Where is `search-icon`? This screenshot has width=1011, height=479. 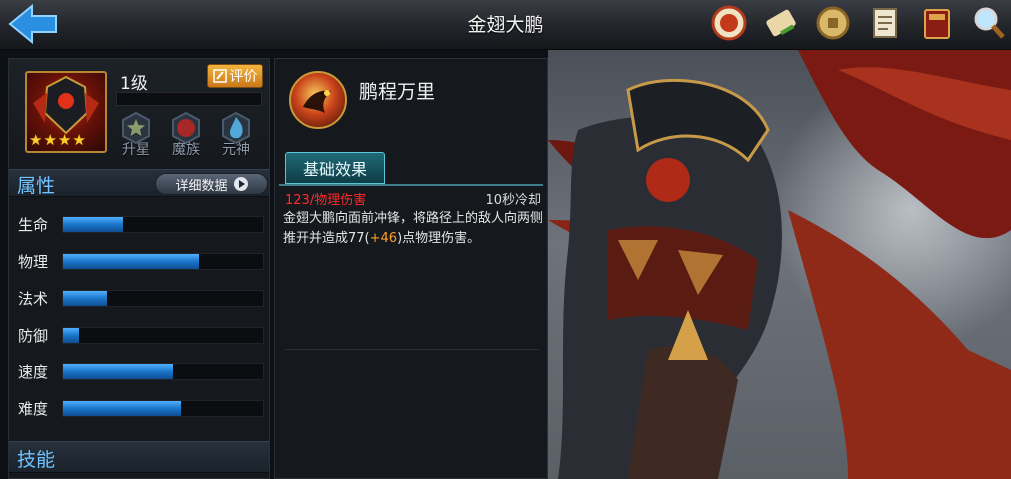 search-icon is located at coordinates (989, 23).